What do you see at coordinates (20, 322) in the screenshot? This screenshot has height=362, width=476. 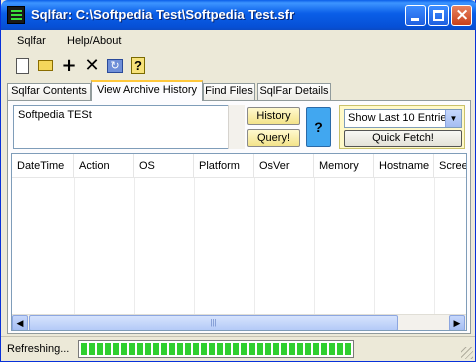 I see `scroll-left-icon: ◀` at bounding box center [20, 322].